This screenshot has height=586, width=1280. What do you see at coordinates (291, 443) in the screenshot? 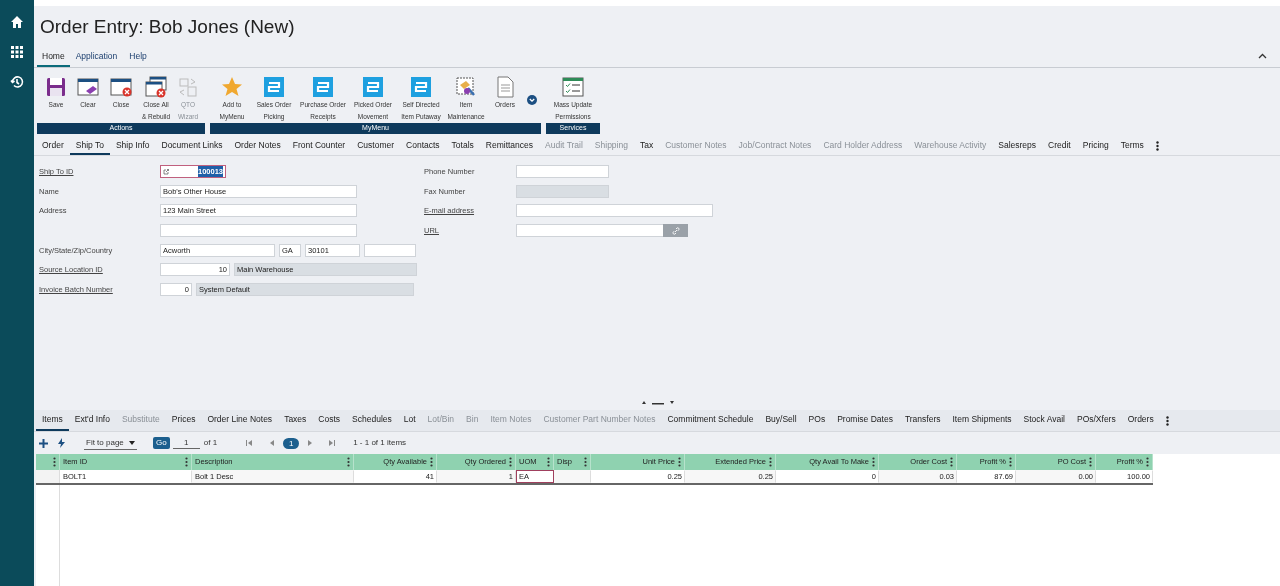
I see `page-button: 1` at bounding box center [291, 443].